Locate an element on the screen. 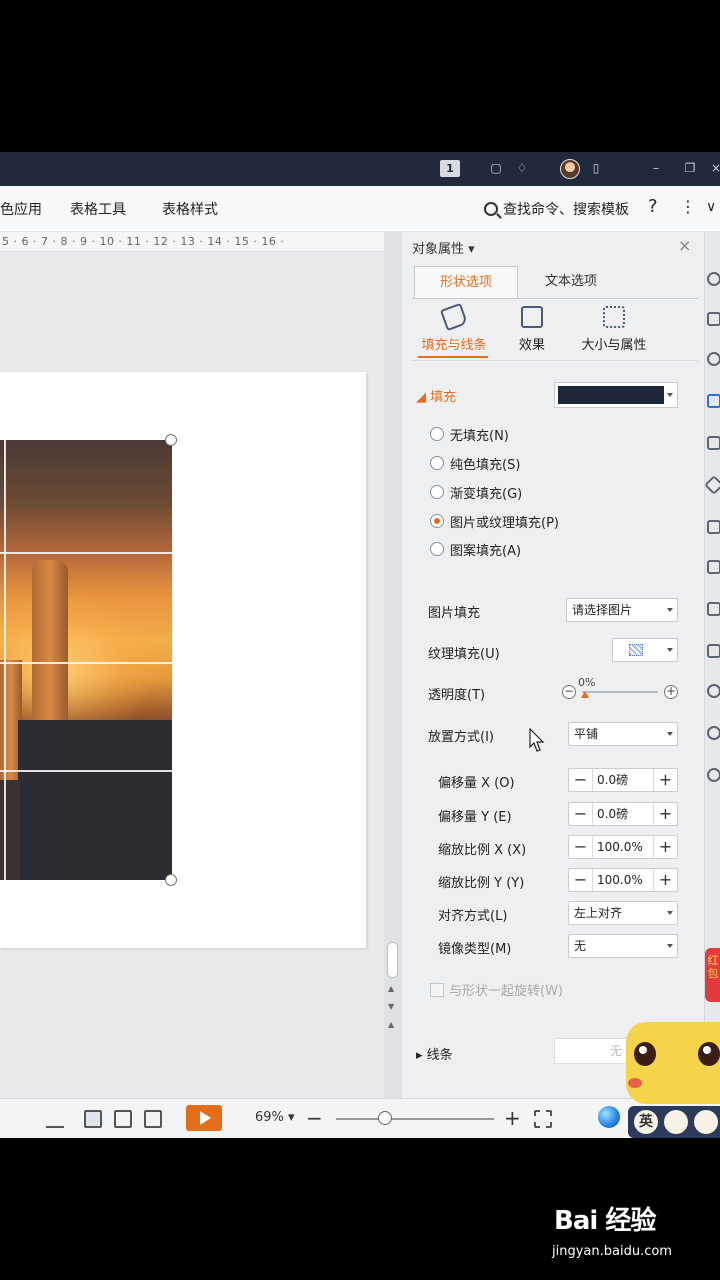  scale-x-value: 100.0% is located at coordinates (620, 847).